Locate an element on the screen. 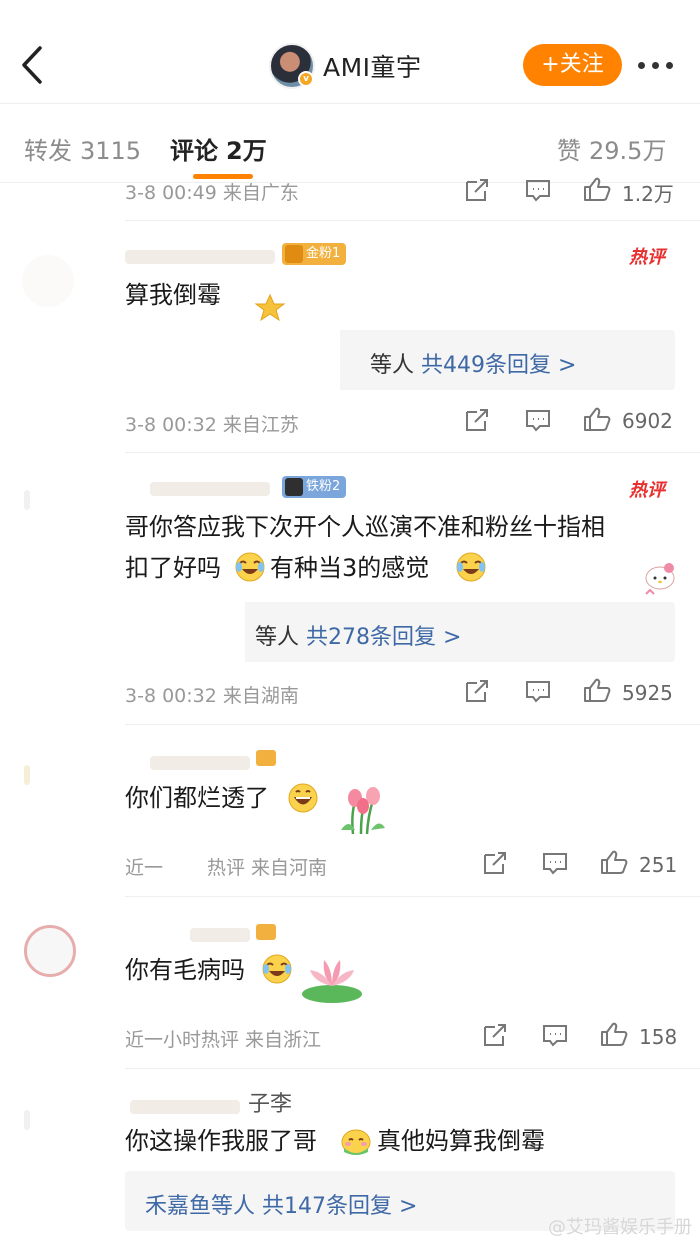 This screenshot has width=700, height=1247. comment-text: 算我倒霉 is located at coordinates (173, 295).